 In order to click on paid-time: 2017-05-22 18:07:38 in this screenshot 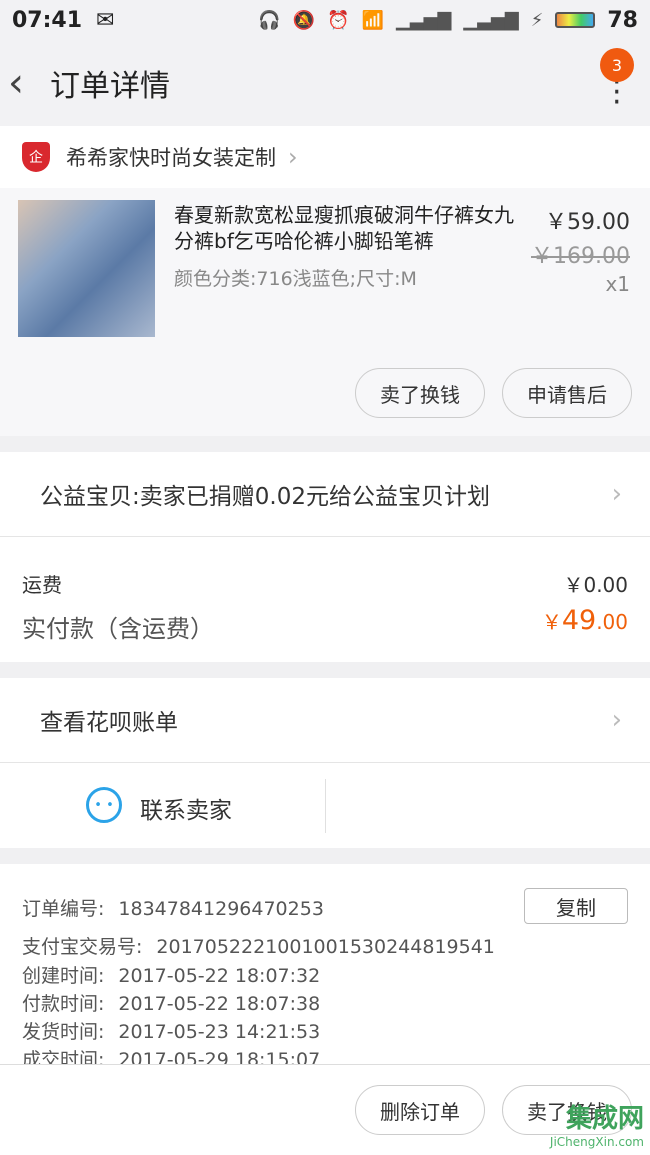, I will do `click(219, 1004)`.